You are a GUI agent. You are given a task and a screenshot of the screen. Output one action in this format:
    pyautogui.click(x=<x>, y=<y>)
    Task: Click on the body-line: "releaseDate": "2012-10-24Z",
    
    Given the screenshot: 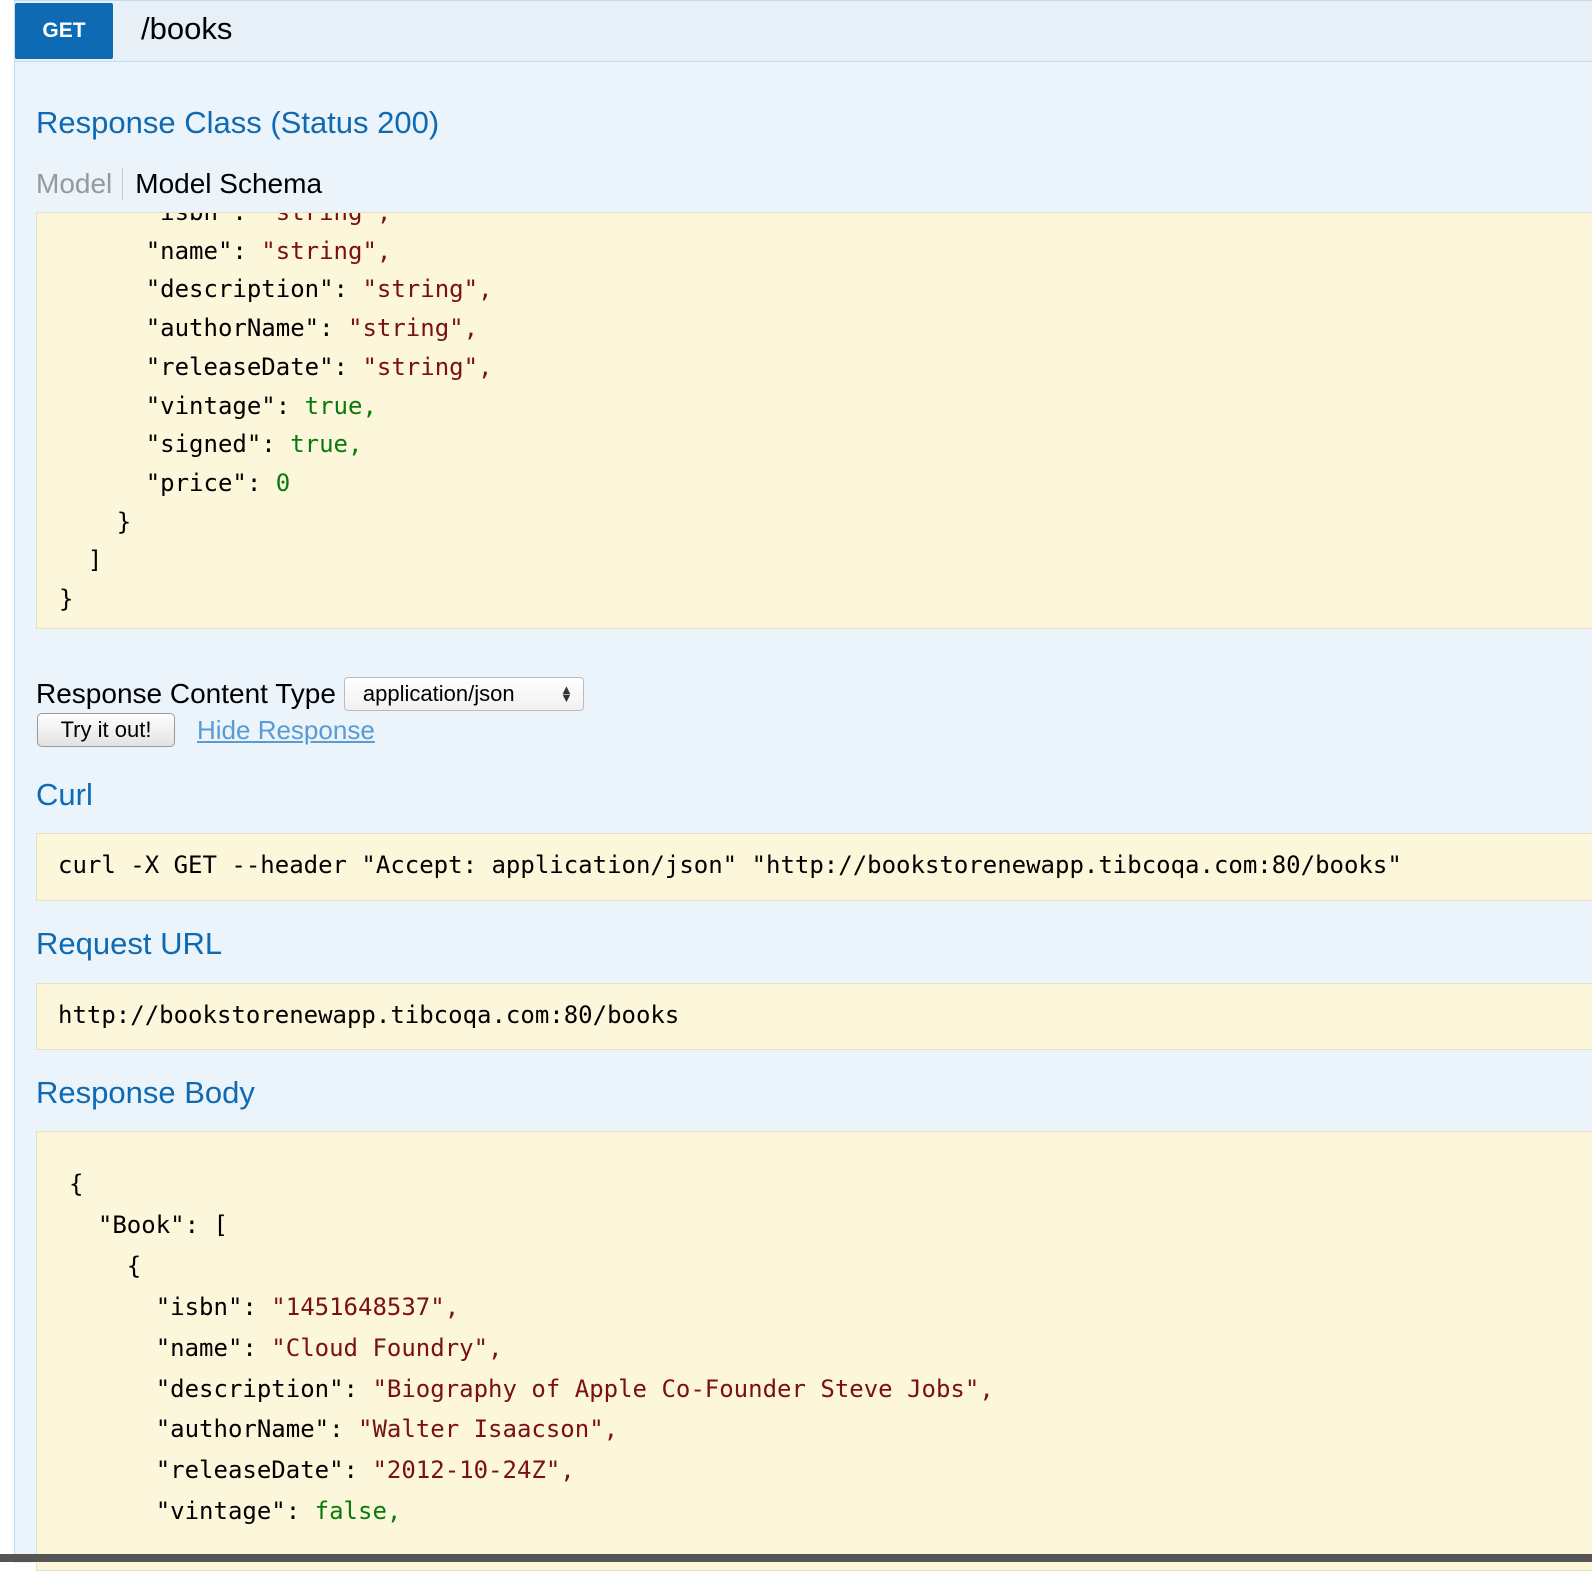 What is the action you would take?
    pyautogui.click(x=365, y=1470)
    